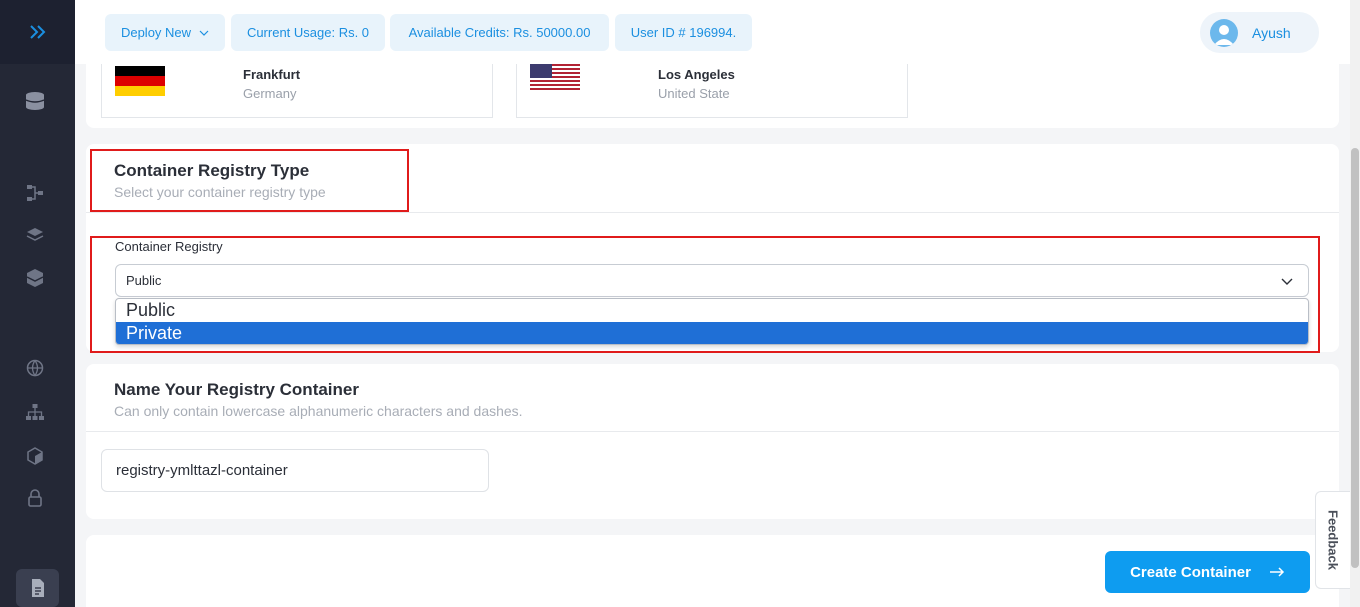  Describe the element at coordinates (249, 180) in the screenshot. I see `highlight-box-title` at that location.